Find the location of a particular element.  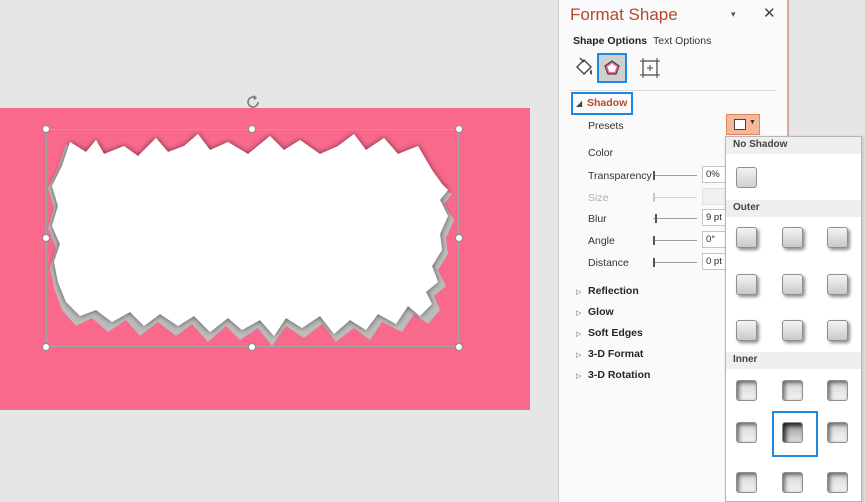

size-slider-thumb is located at coordinates (654, 197).